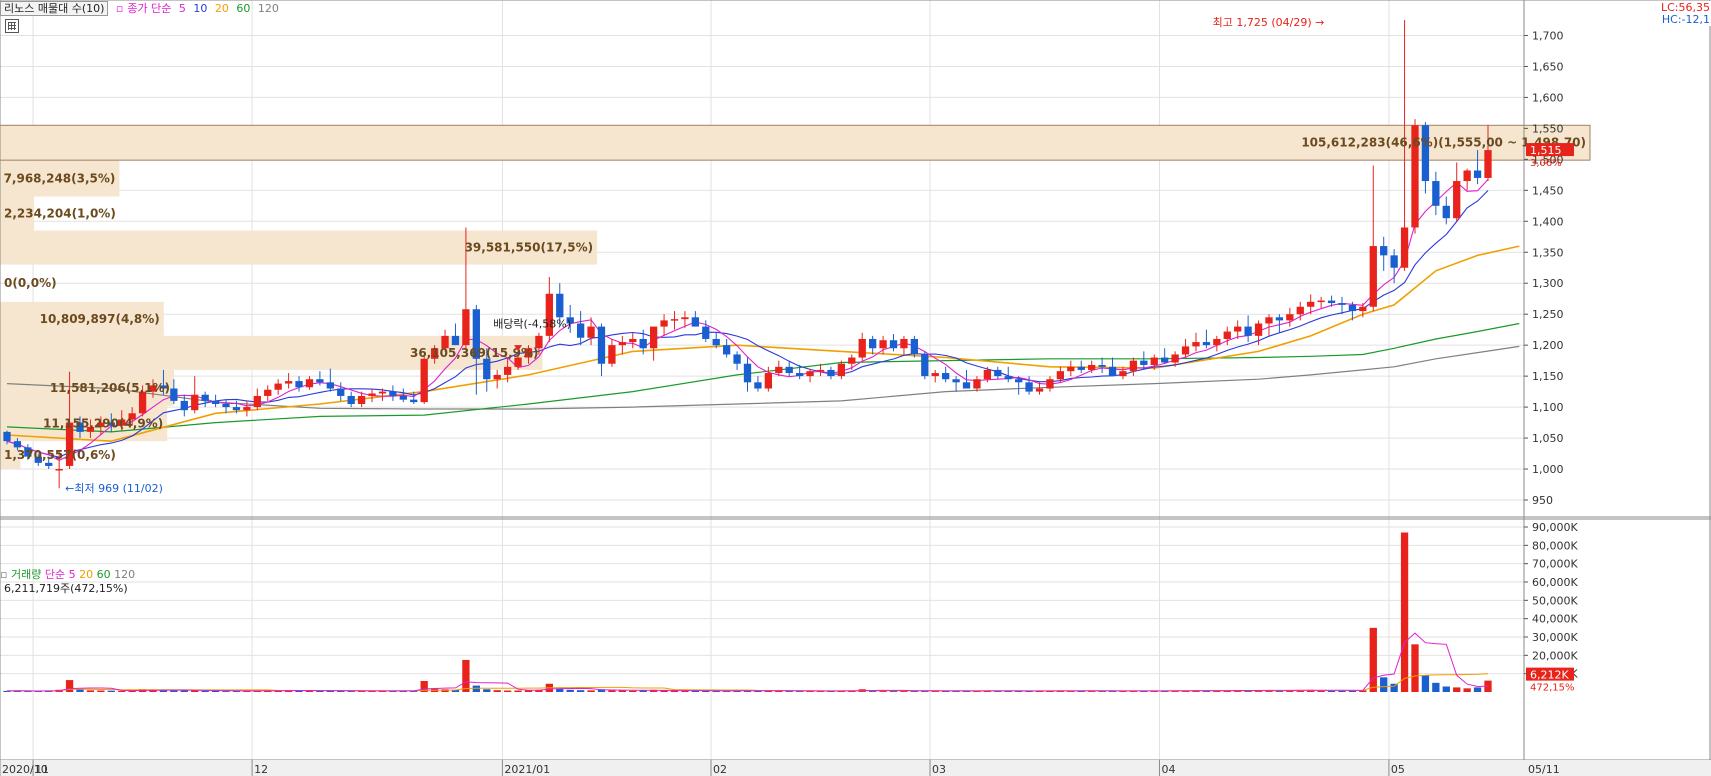 This screenshot has height=776, width=1711. What do you see at coordinates (221, 8) in the screenshot?
I see `ma20-label: 20` at bounding box center [221, 8].